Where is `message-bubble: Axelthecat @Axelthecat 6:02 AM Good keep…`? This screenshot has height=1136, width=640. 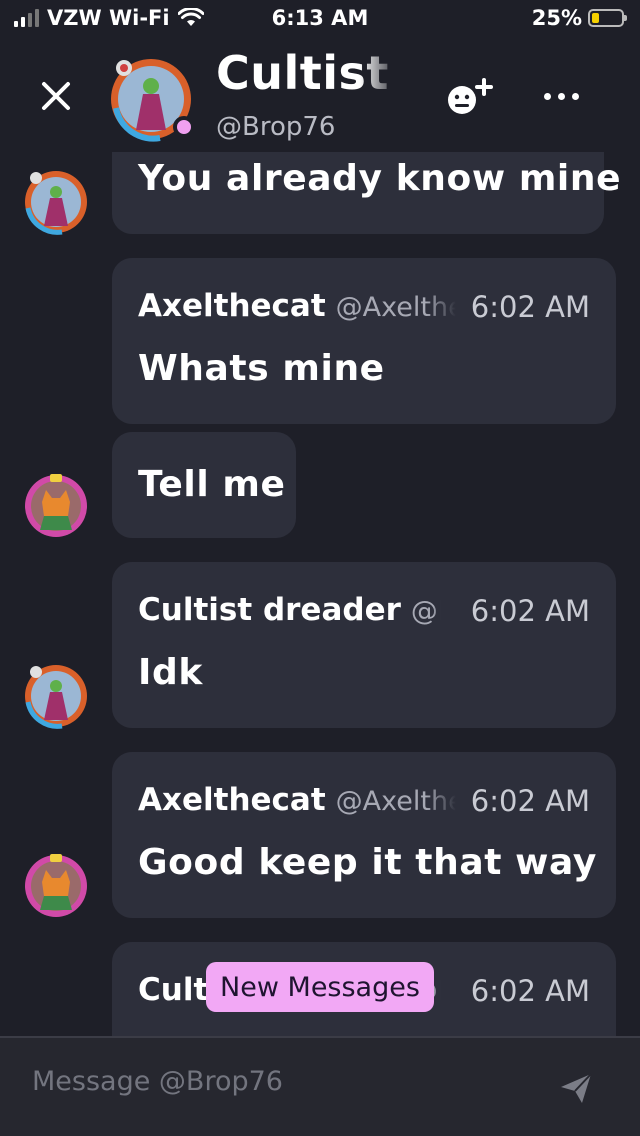 message-bubble: Axelthecat @Axelthecat 6:02 AM Good keep… is located at coordinates (364, 835).